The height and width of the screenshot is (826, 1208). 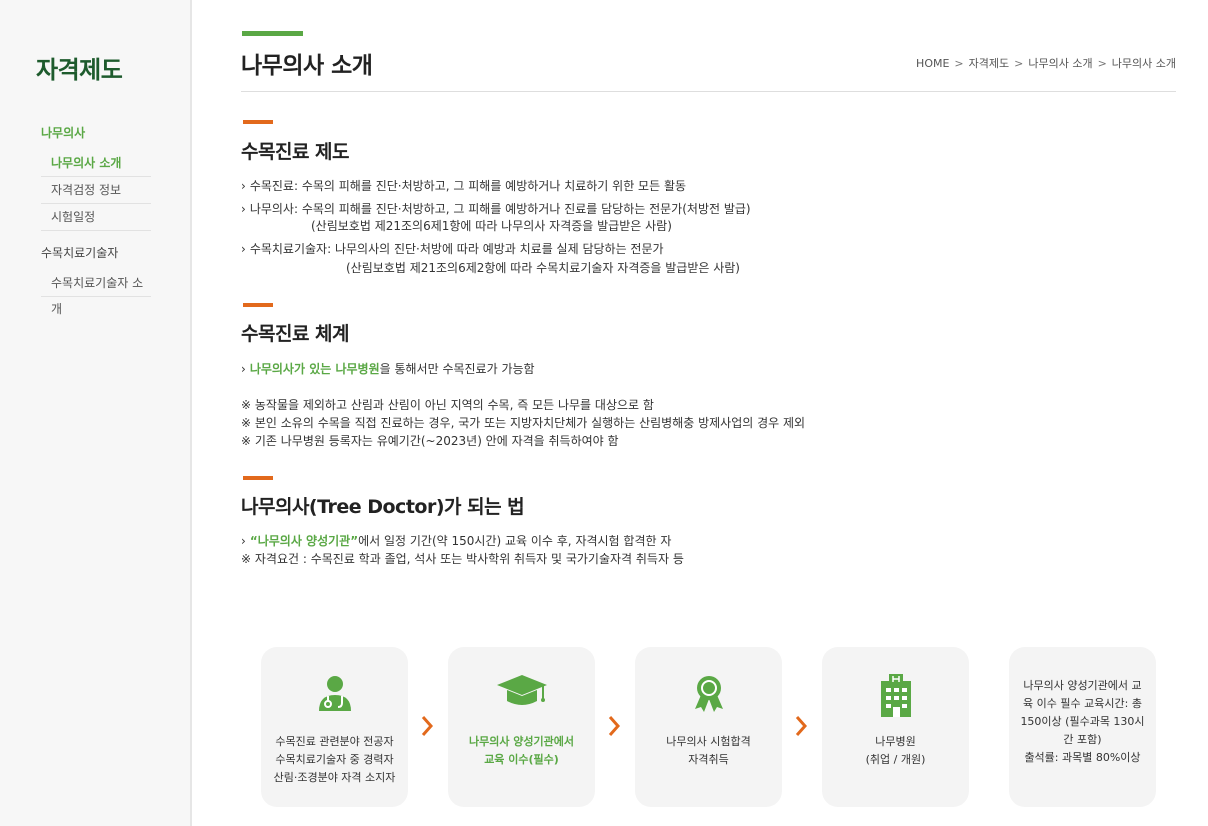 I want to click on process-card-exam: 나무의사 시험합격 자격취득, so click(x=708, y=727).